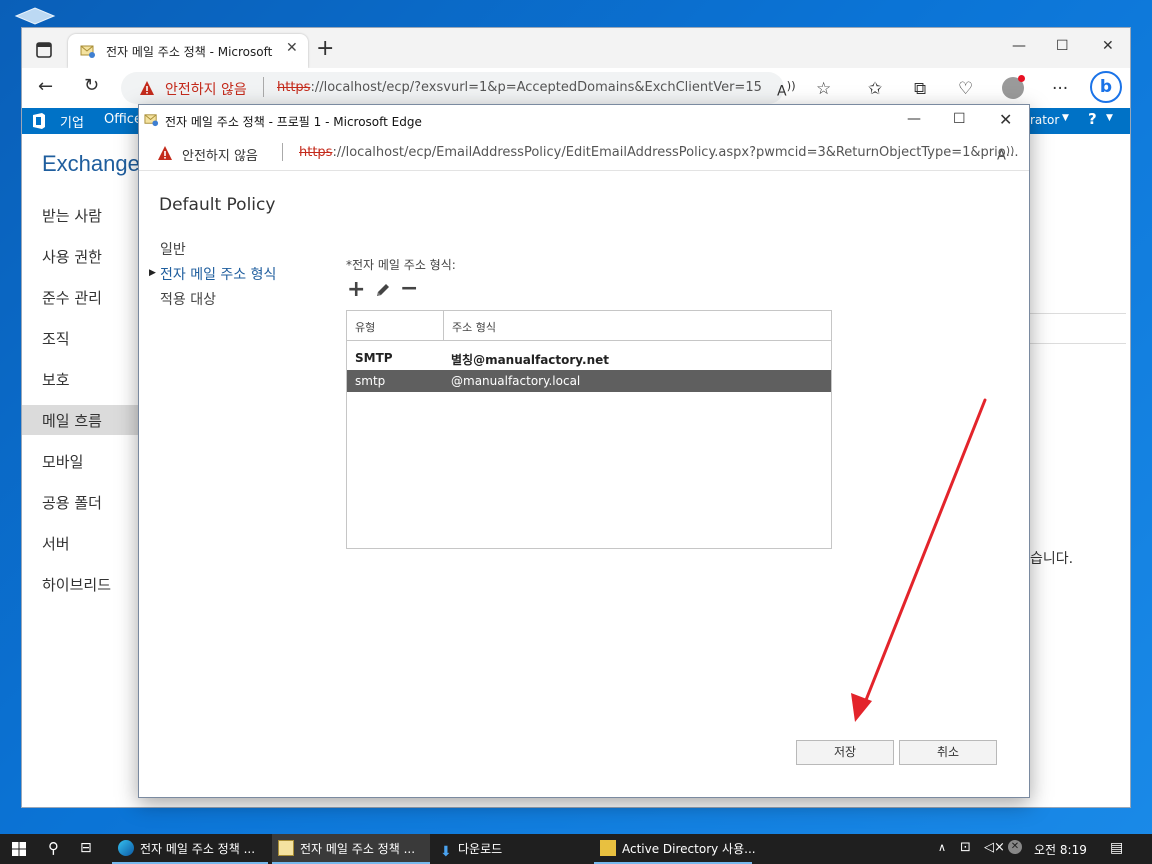 The height and width of the screenshot is (864, 1152). I want to click on windows-start-icon, so click(19, 849).